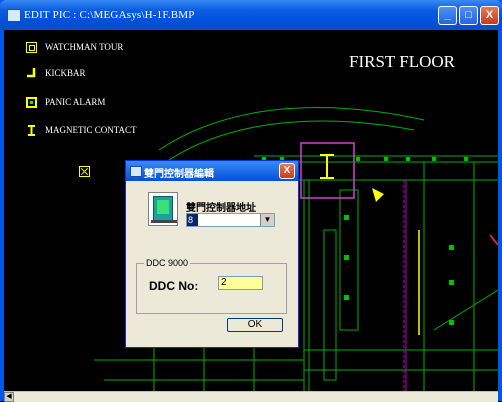 The height and width of the screenshot is (402, 502). I want to click on window-title: EDIT PIC : C:\MEGAsys\H-1F.BMP, so click(109, 15).